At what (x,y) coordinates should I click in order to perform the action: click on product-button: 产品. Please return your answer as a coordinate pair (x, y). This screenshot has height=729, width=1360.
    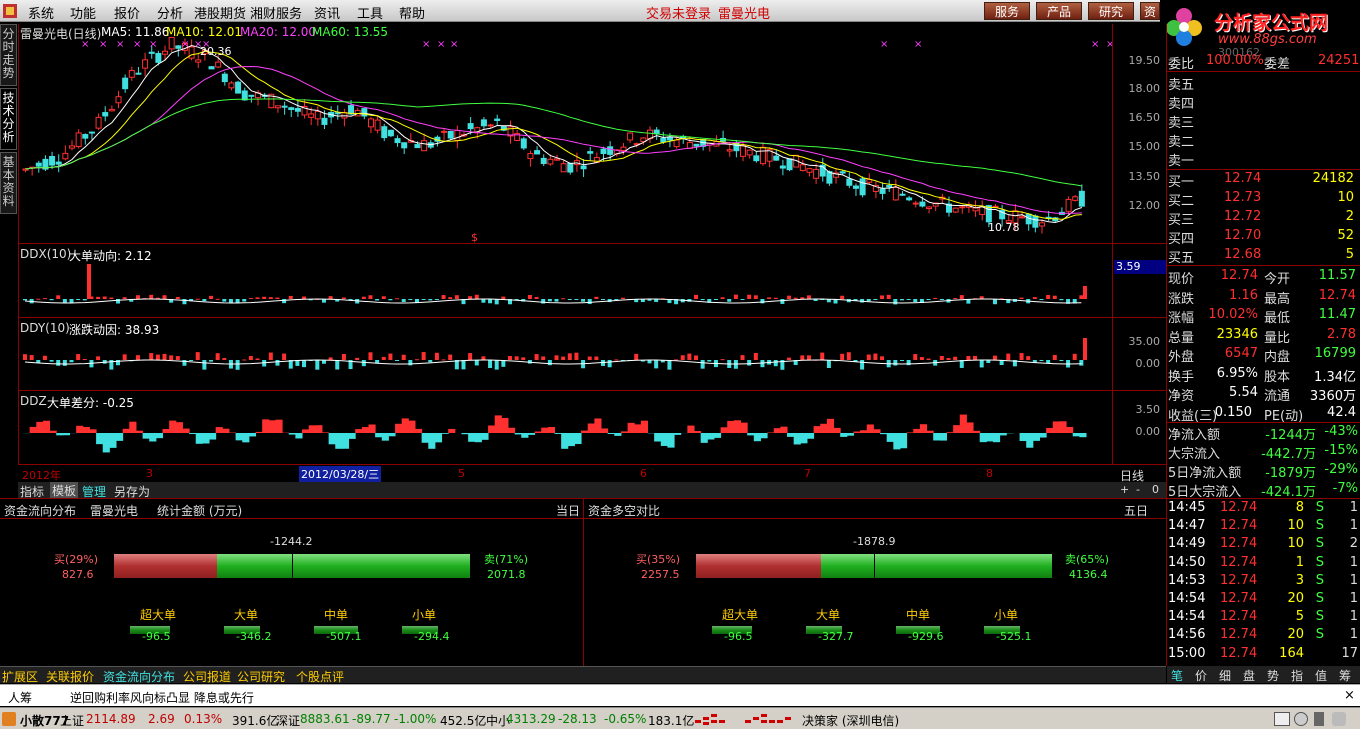
    Looking at the image, I should click on (1059, 11).